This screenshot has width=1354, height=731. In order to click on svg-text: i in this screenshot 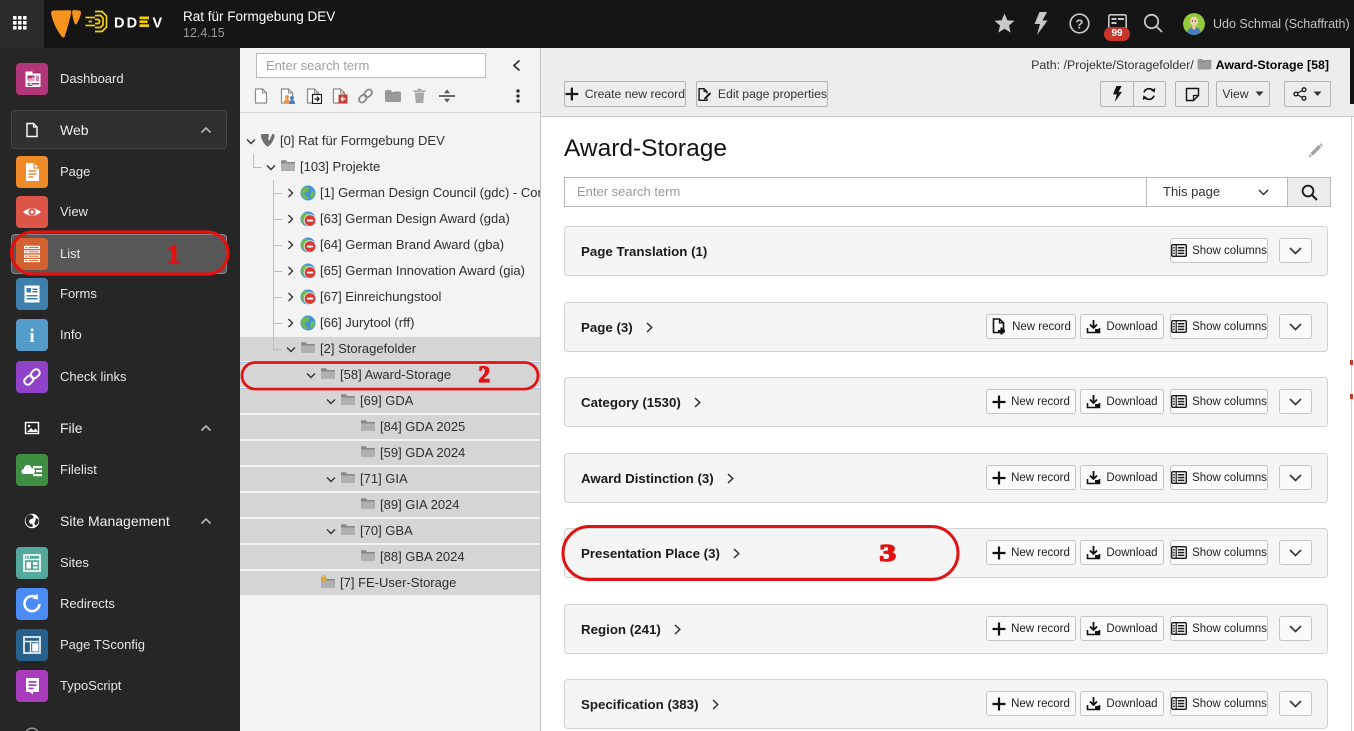, I will do `click(31, 336)`.